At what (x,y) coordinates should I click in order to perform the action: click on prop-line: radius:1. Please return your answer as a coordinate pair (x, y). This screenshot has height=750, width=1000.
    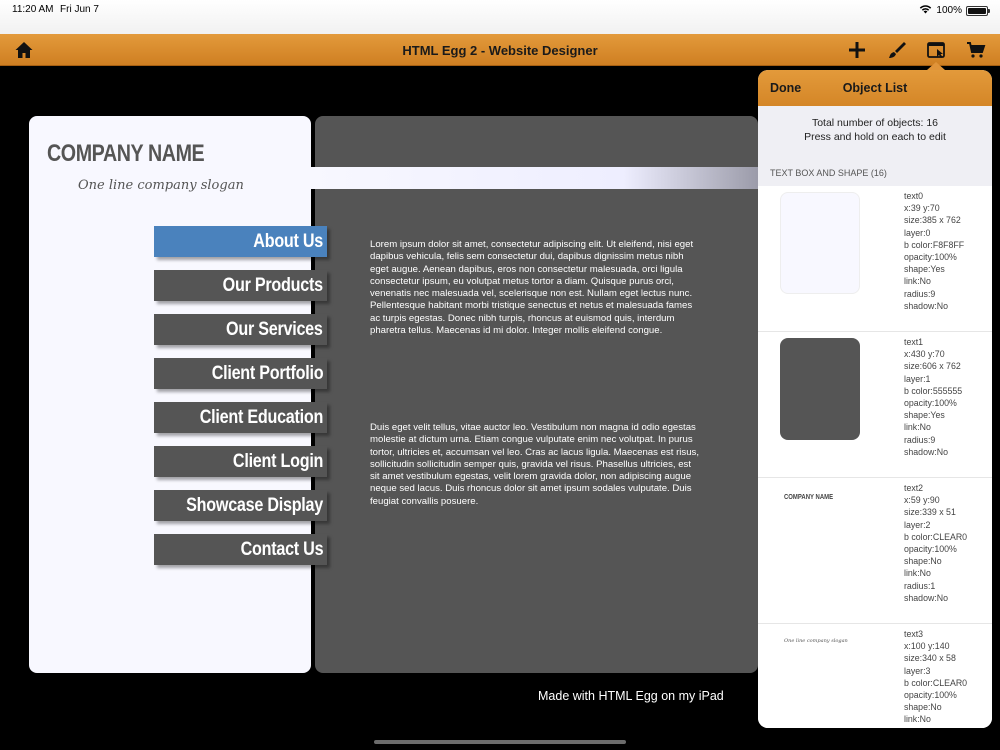
    Looking at the image, I should click on (920, 585).